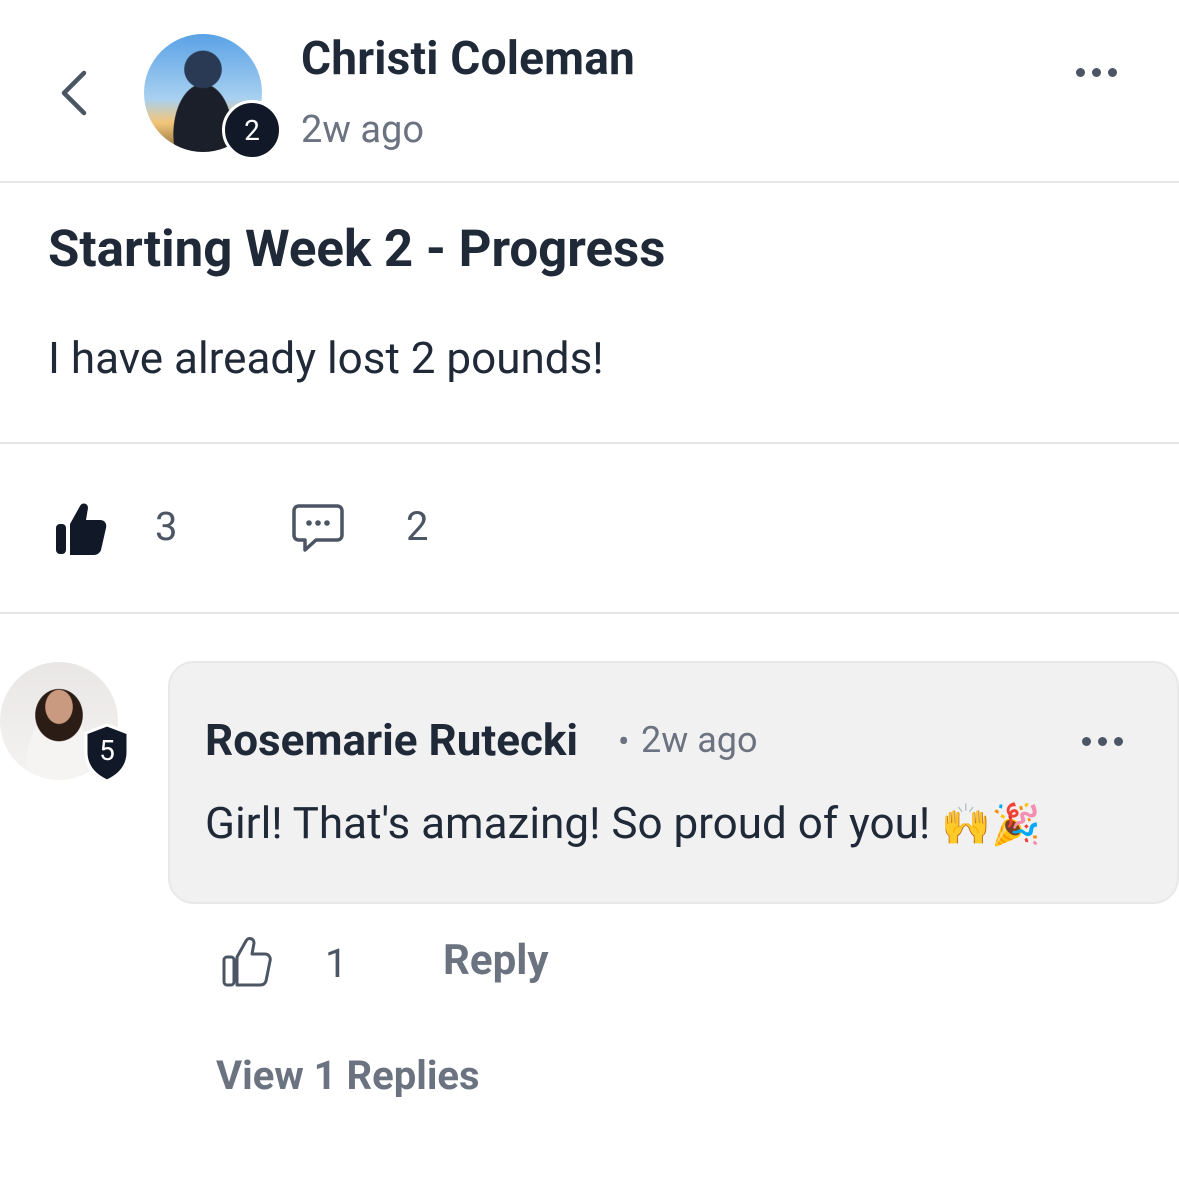  I want to click on reply-button: Reply, so click(495, 960).